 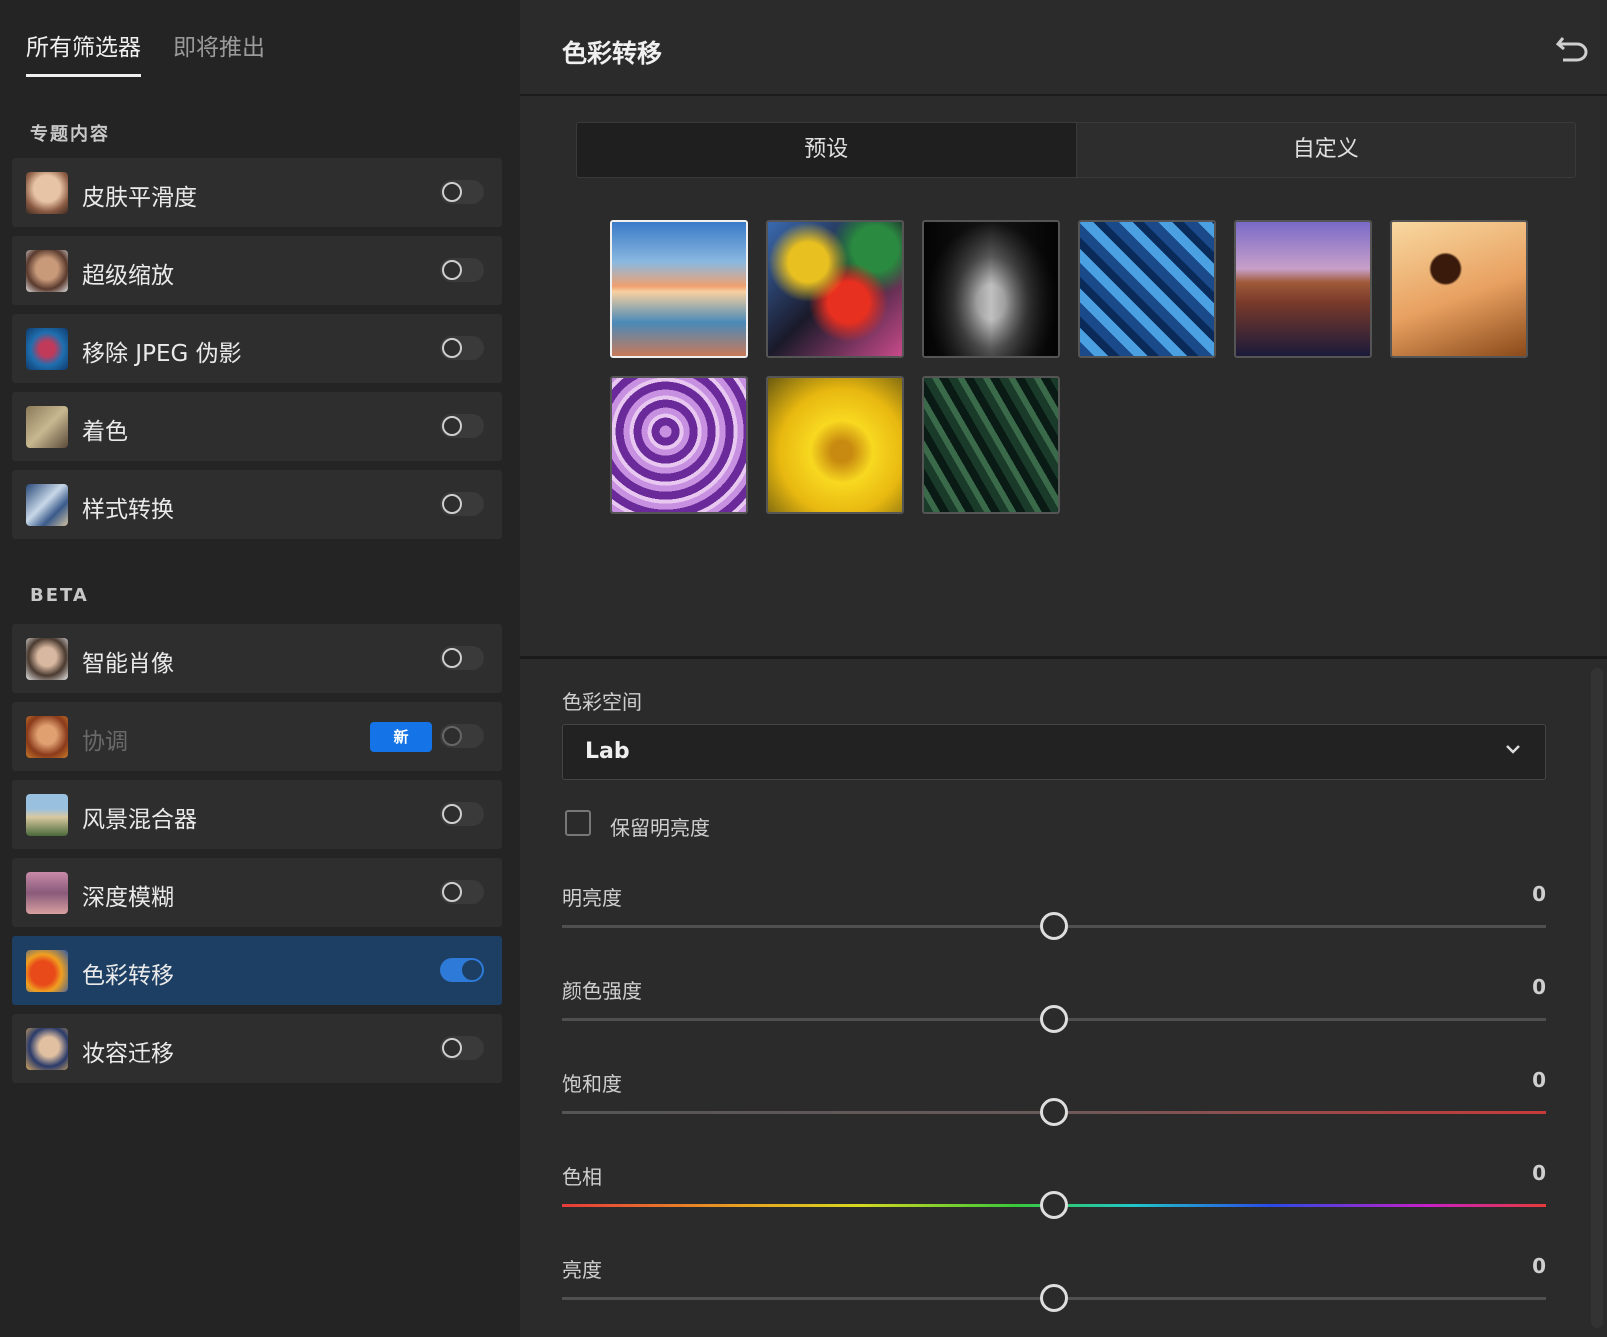 What do you see at coordinates (47, 971) in the screenshot?
I see `color-transfer-thumbnail` at bounding box center [47, 971].